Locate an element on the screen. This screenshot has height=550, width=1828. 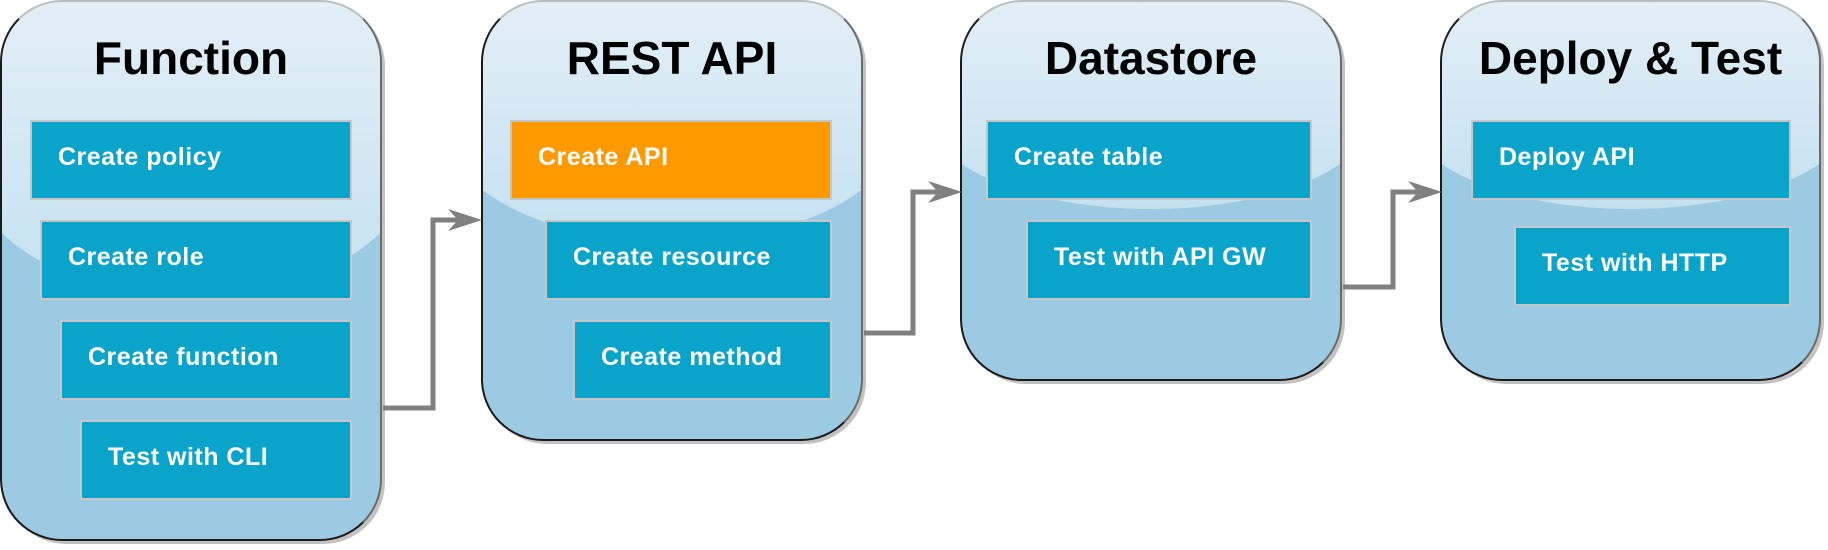
step-label: Create role is located at coordinates (136, 257).